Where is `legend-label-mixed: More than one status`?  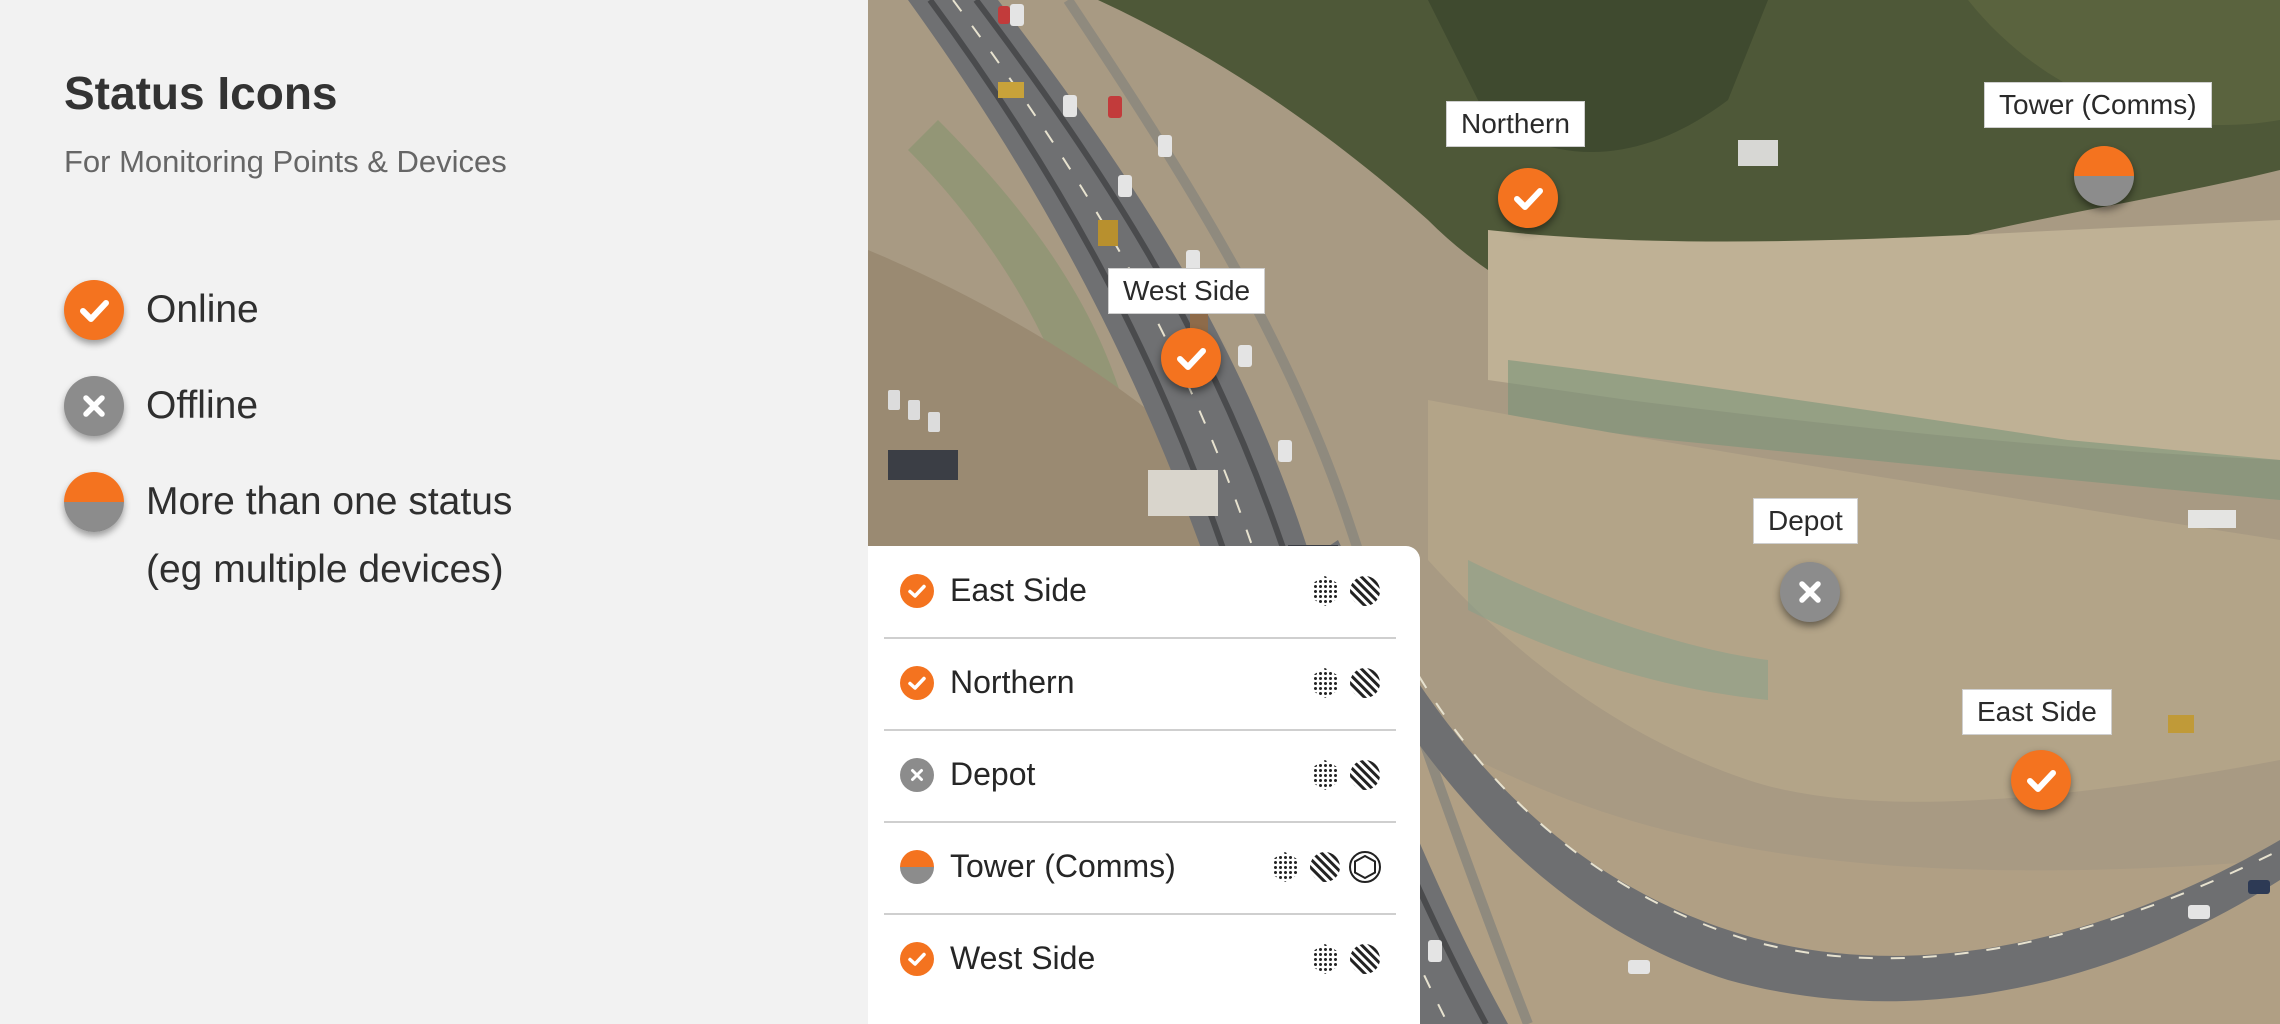 legend-label-mixed: More than one status is located at coordinates (329, 501).